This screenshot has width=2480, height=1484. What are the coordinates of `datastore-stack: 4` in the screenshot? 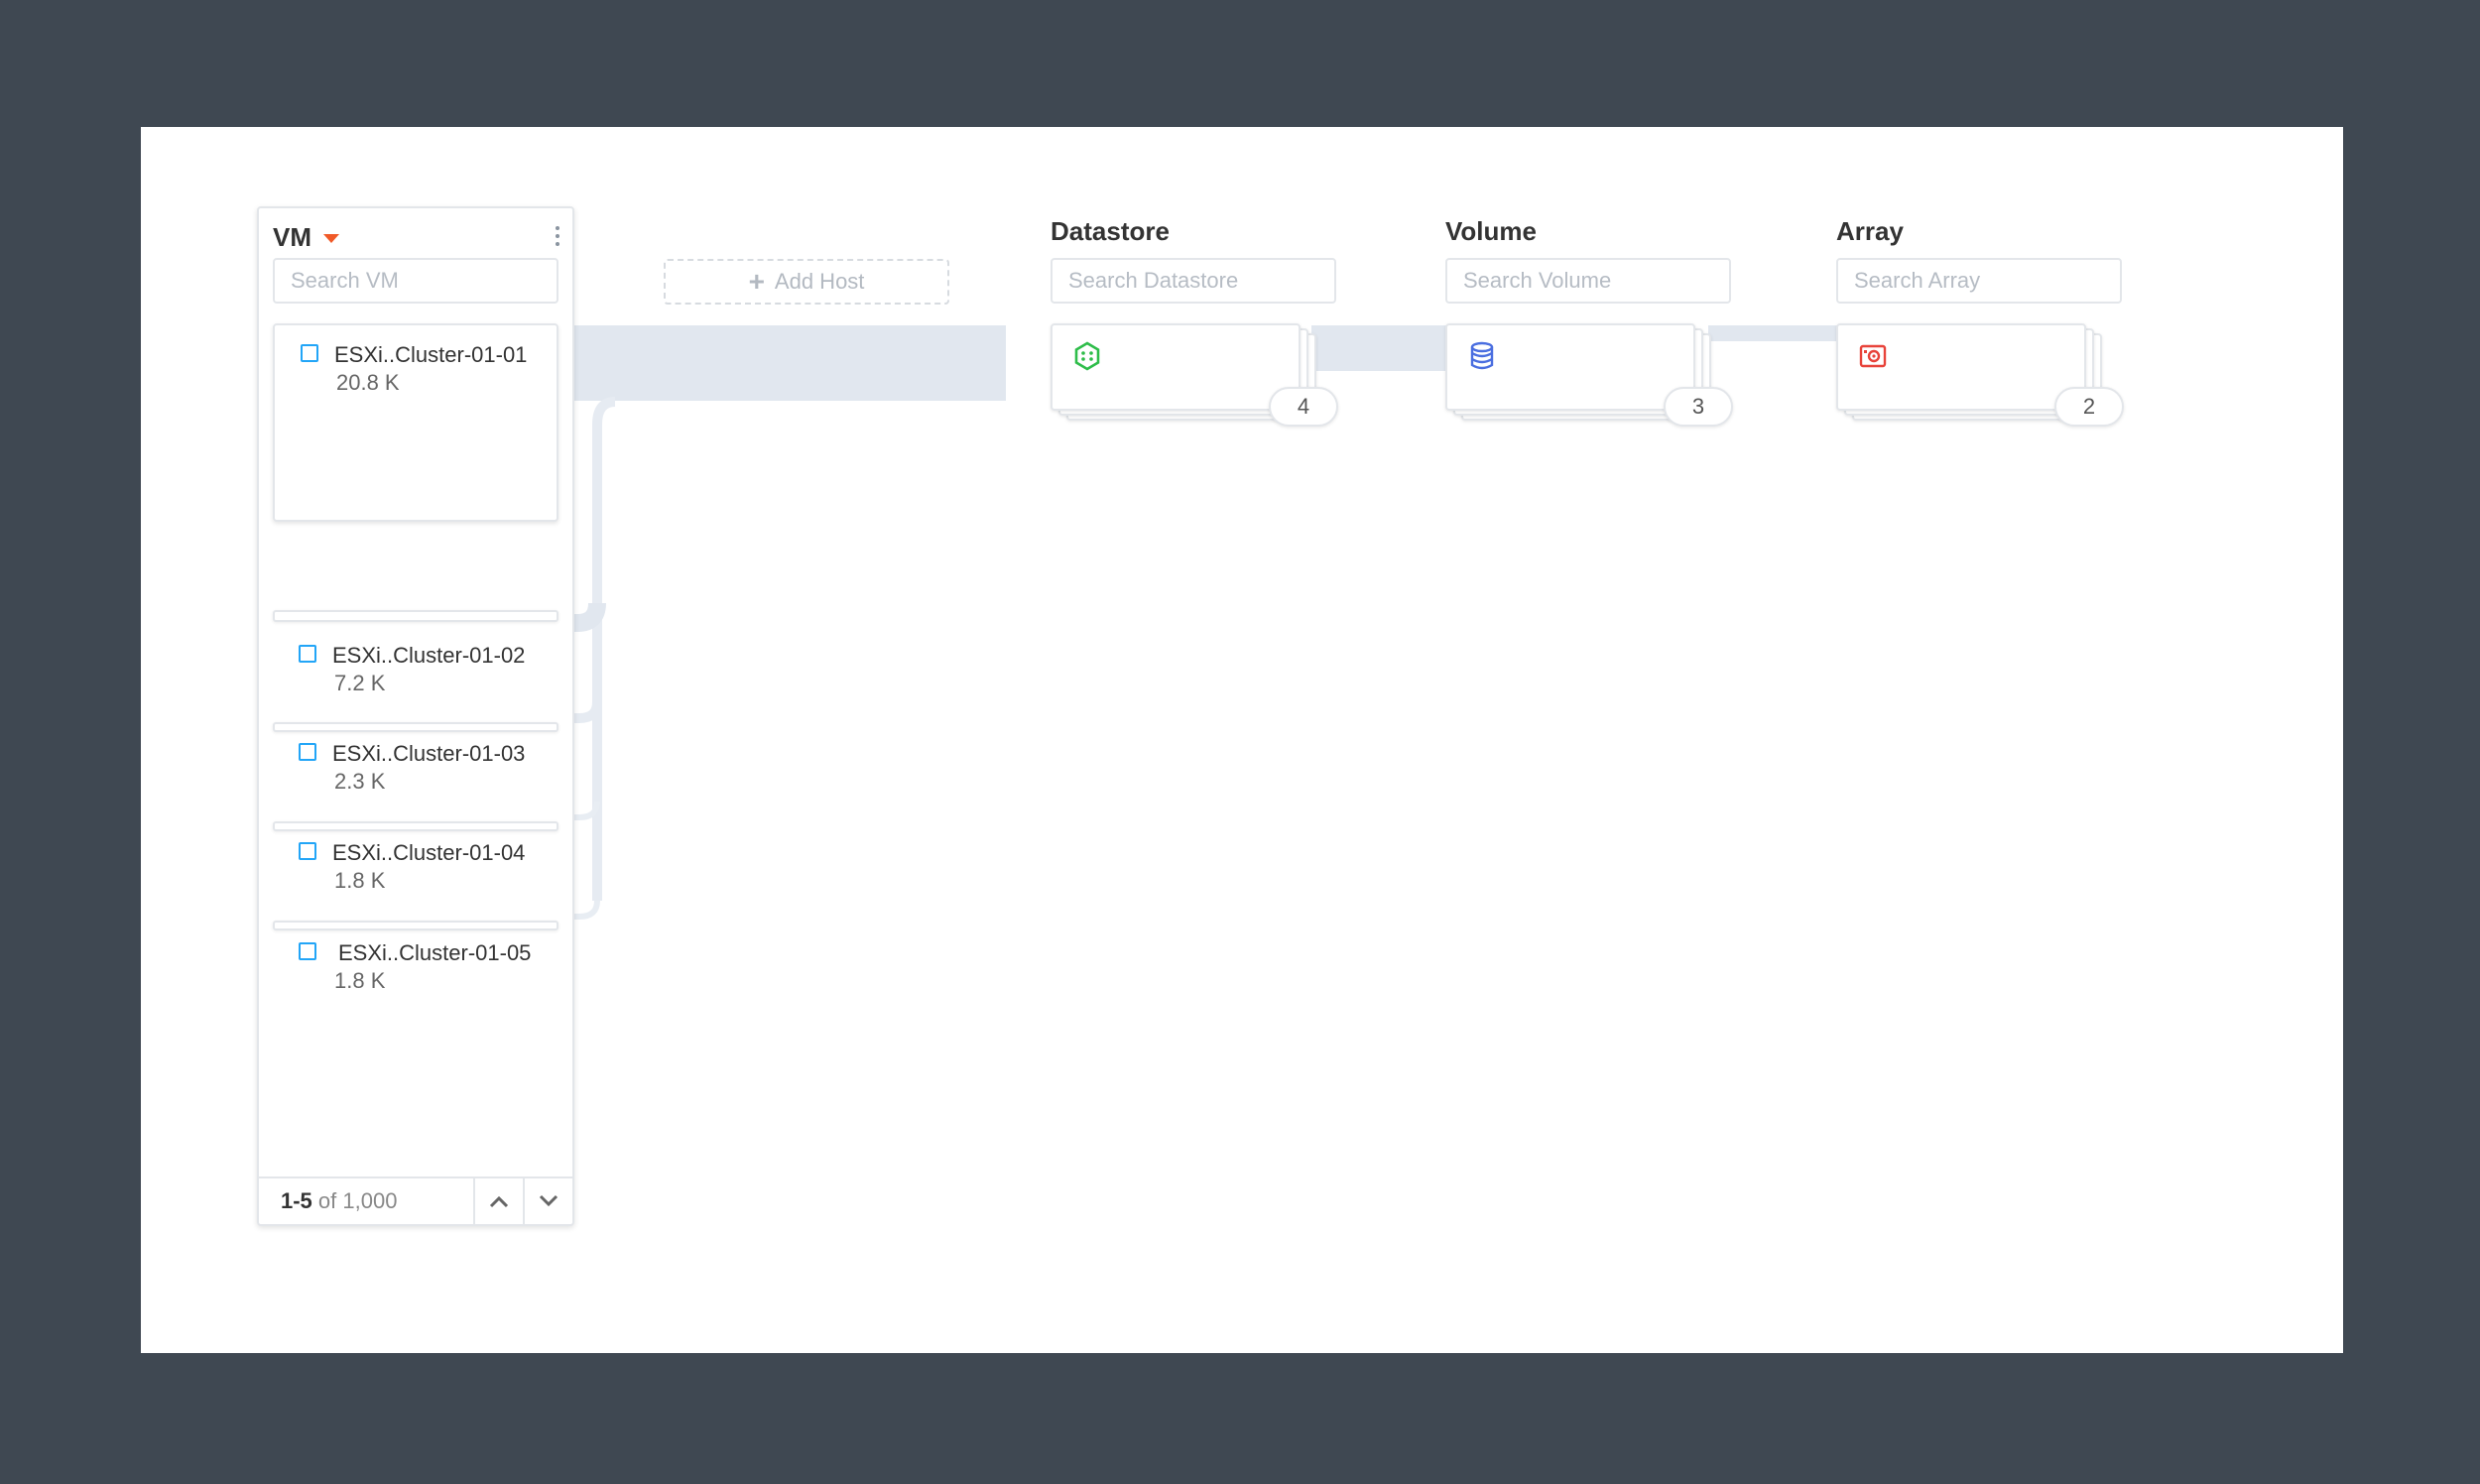 It's located at (1209, 382).